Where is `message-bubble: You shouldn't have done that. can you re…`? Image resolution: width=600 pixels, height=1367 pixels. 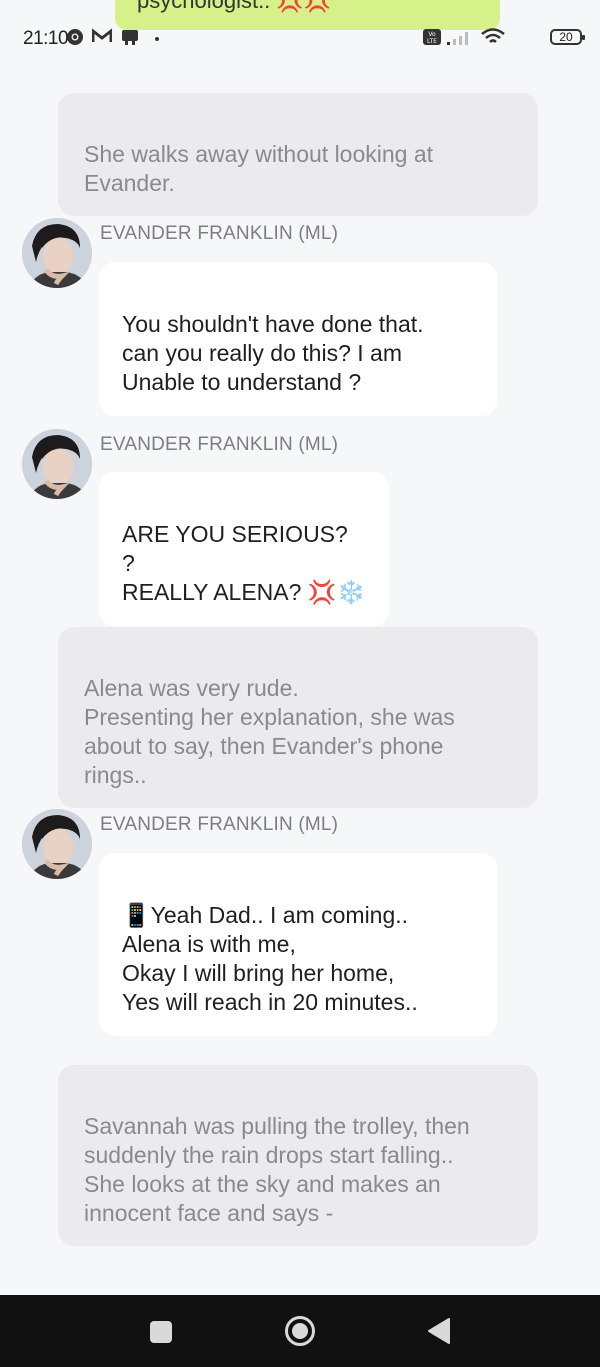 message-bubble: You shouldn't have done that. can you re… is located at coordinates (298, 339).